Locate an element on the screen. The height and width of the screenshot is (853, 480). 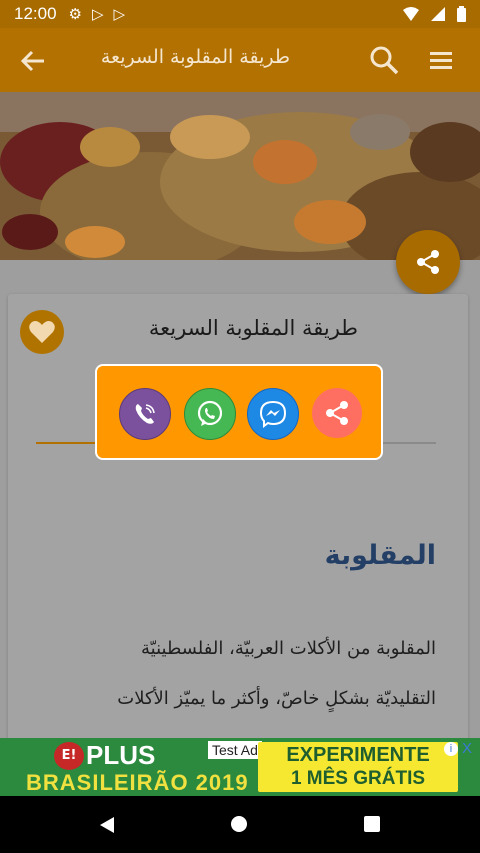
signal-icon is located at coordinates (438, 14).